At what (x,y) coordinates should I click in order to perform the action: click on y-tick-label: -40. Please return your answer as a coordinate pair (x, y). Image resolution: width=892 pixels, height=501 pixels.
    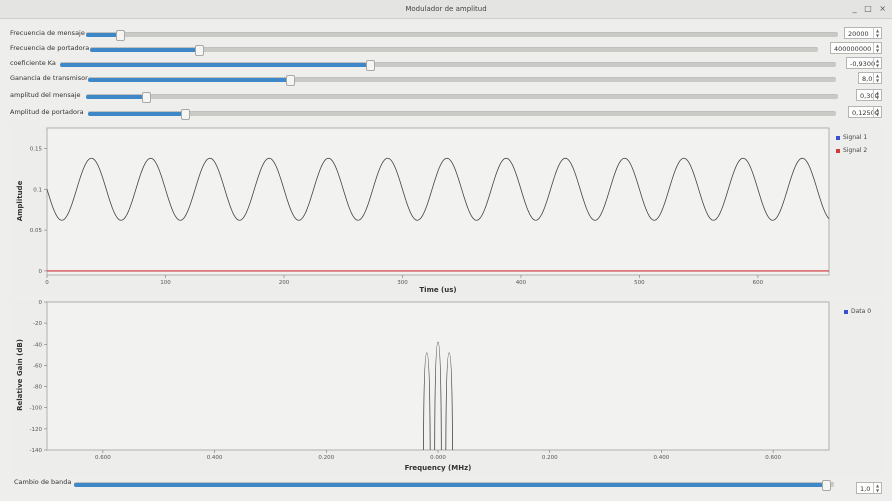
    Looking at the image, I should click on (37, 345).